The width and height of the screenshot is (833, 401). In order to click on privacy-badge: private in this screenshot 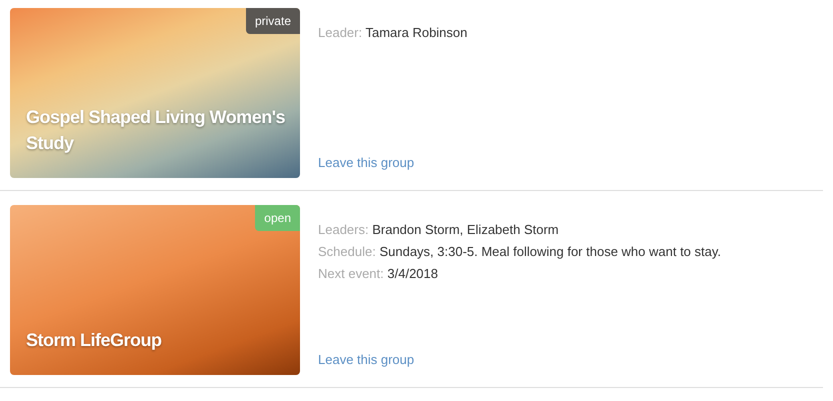, I will do `click(273, 21)`.